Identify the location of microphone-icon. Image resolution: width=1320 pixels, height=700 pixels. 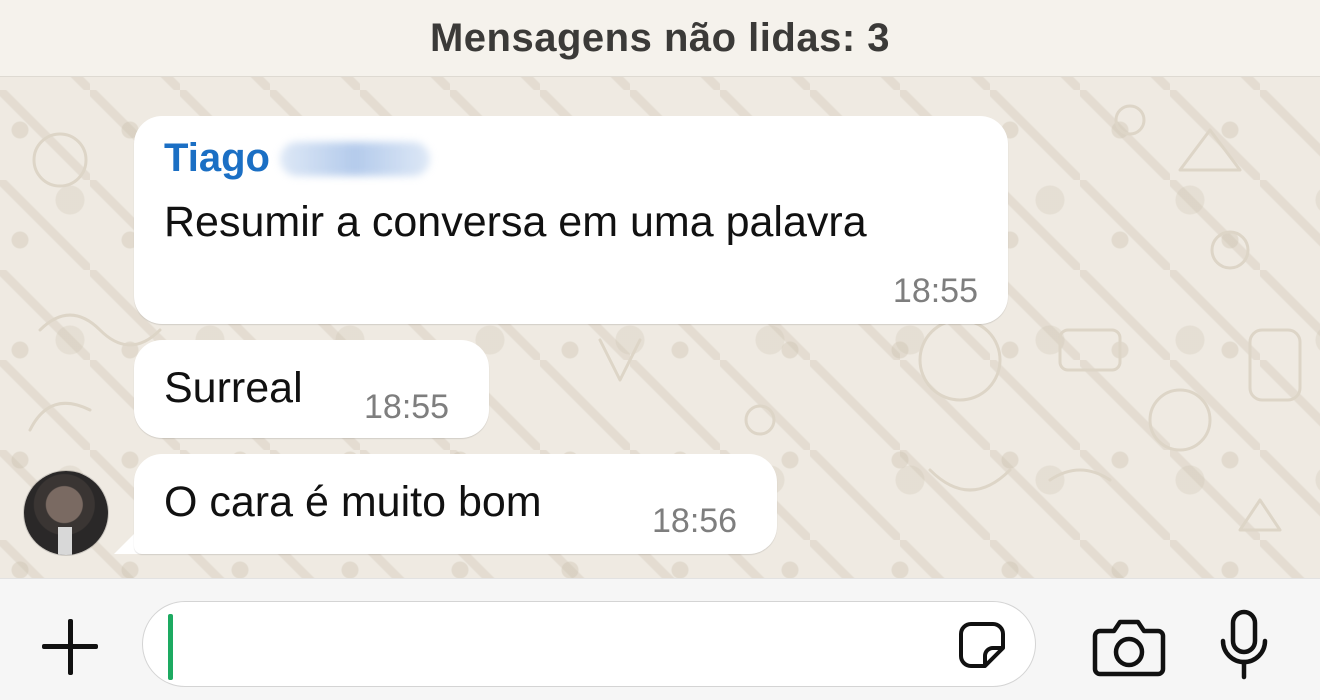
(1244, 645).